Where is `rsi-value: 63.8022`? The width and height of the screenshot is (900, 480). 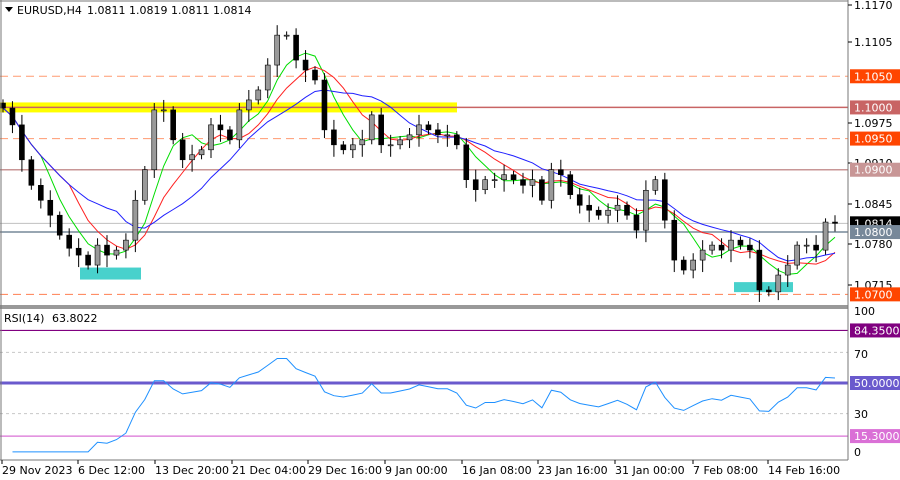 rsi-value: 63.8022 is located at coordinates (75, 318).